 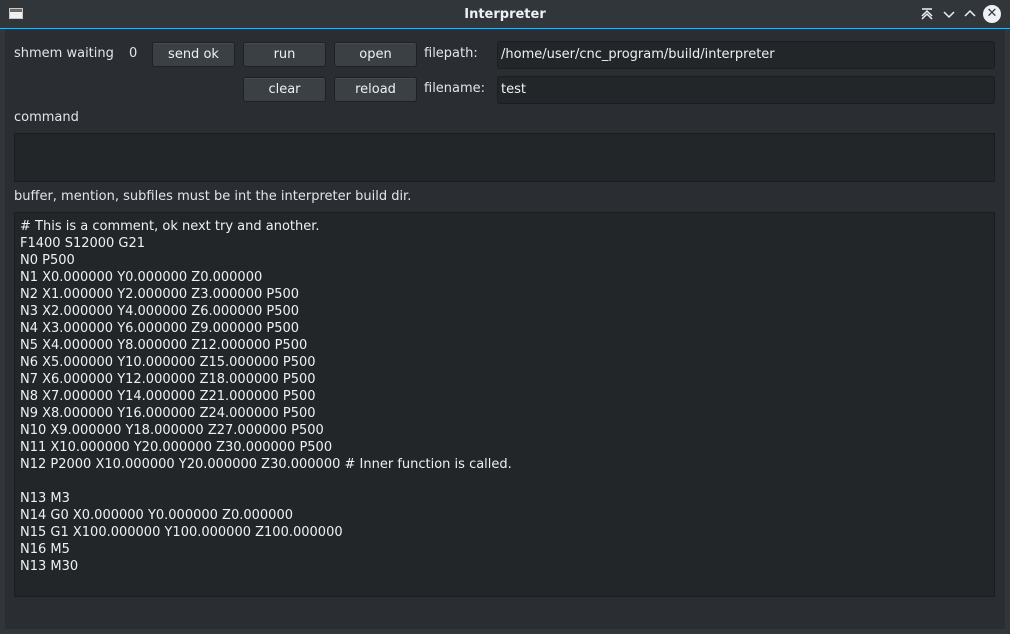 I want to click on open-button: open, so click(x=375, y=54).